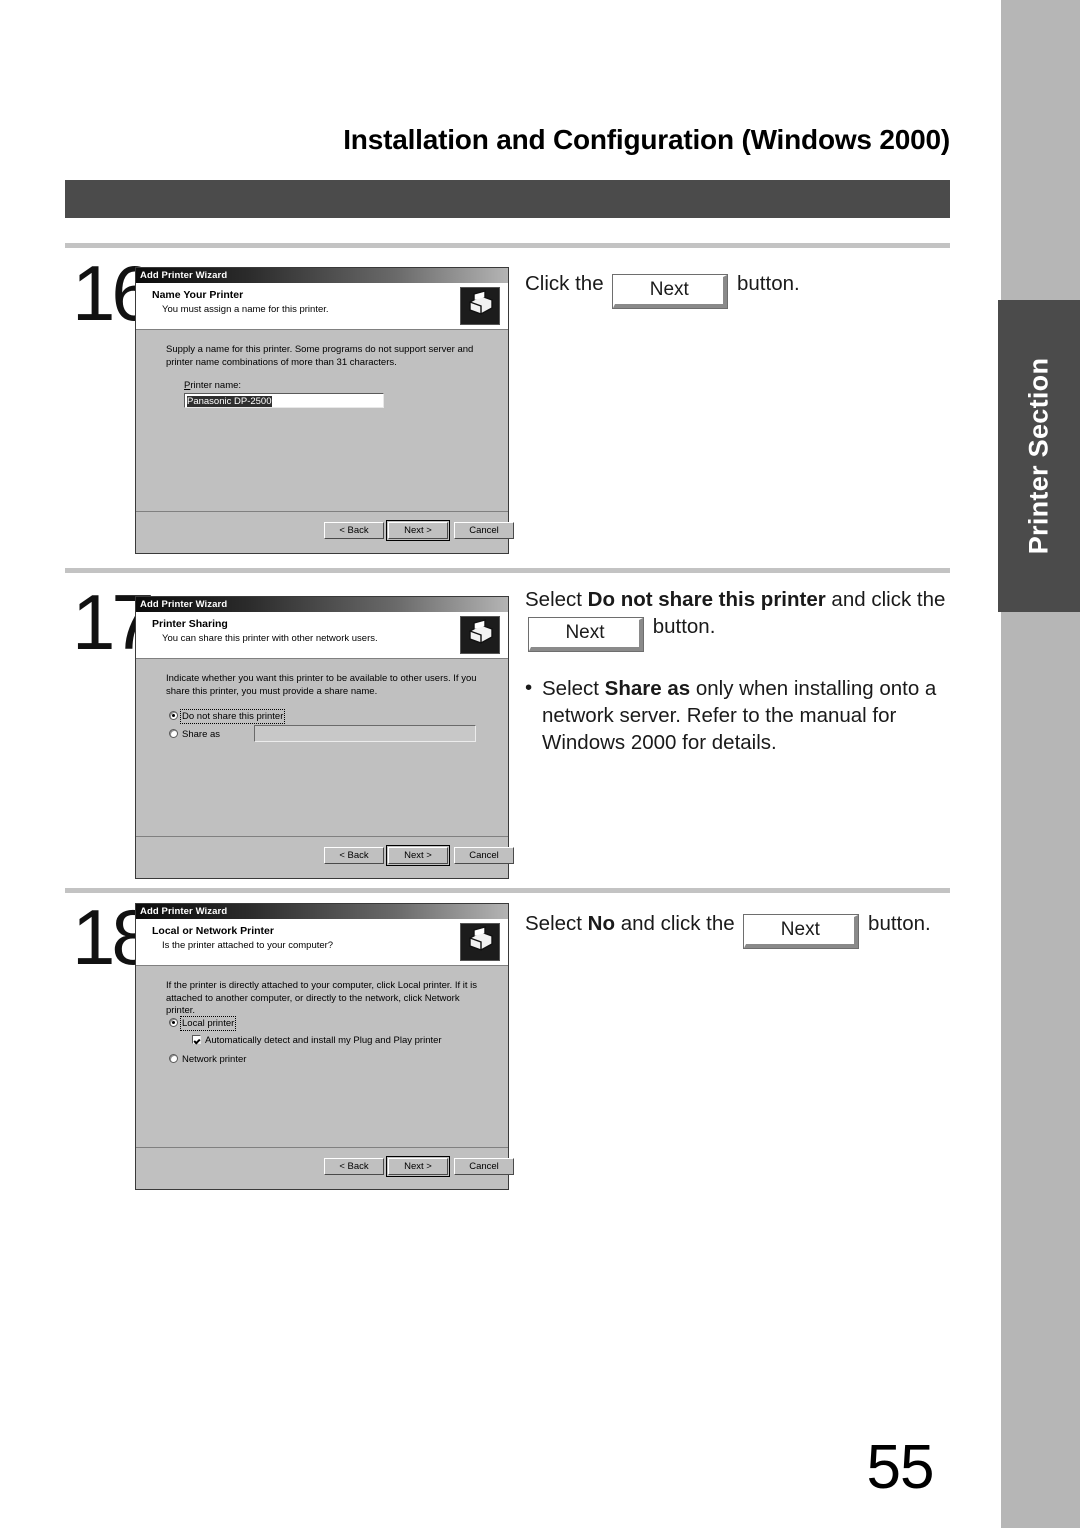 The width and height of the screenshot is (1080, 1528). I want to click on radio-network-printer: Network printer, so click(207, 1059).